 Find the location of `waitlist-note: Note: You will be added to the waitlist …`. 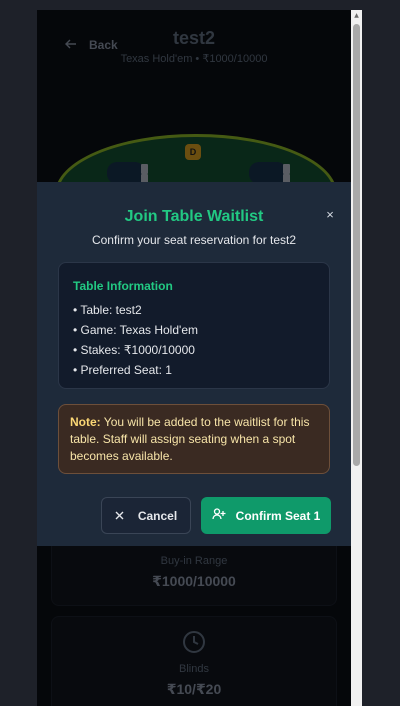

waitlist-note: Note: You will be added to the waitlist … is located at coordinates (194, 439).